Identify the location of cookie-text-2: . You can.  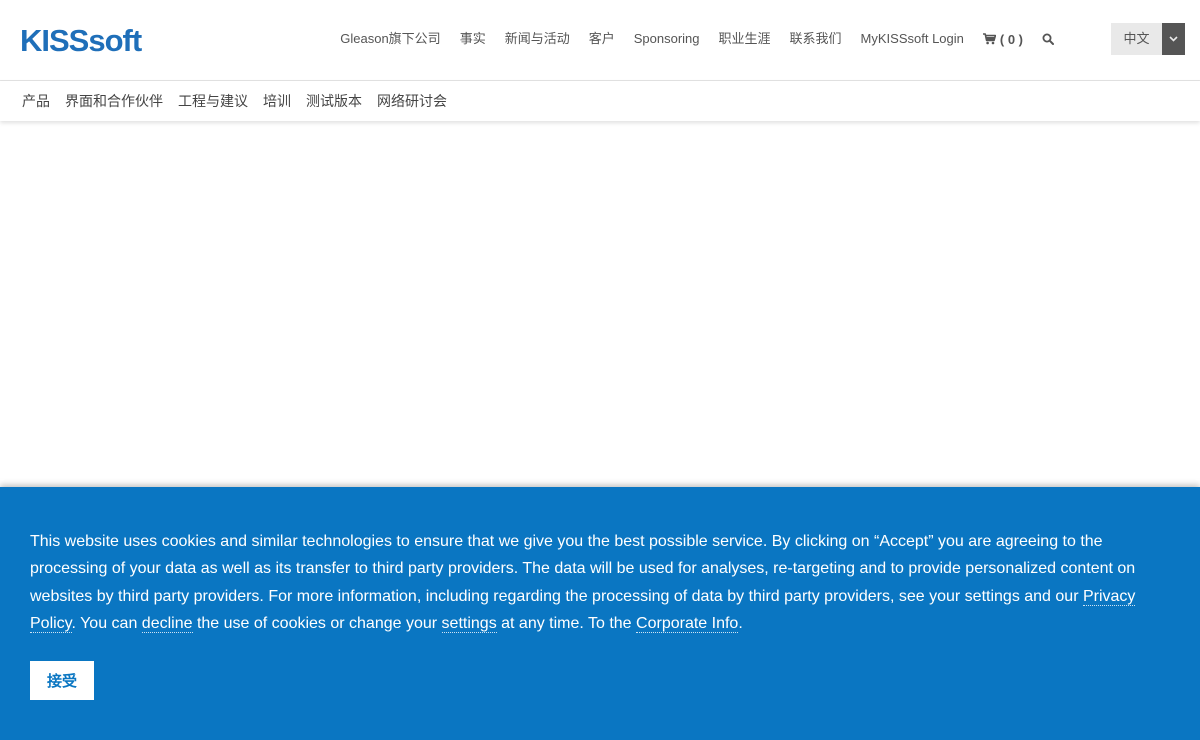
(106, 624).